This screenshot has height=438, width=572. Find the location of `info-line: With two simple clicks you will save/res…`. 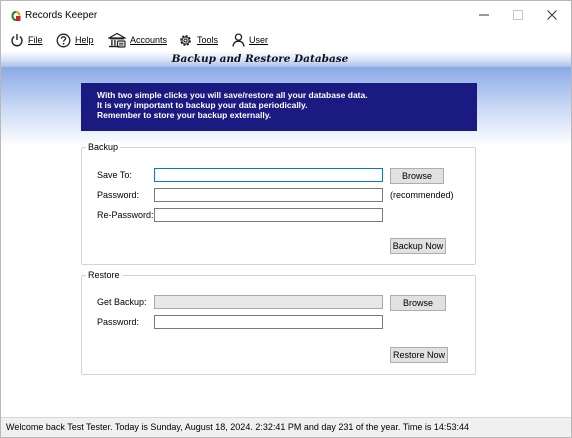

info-line: With two simple clicks you will save/res… is located at coordinates (232, 95).